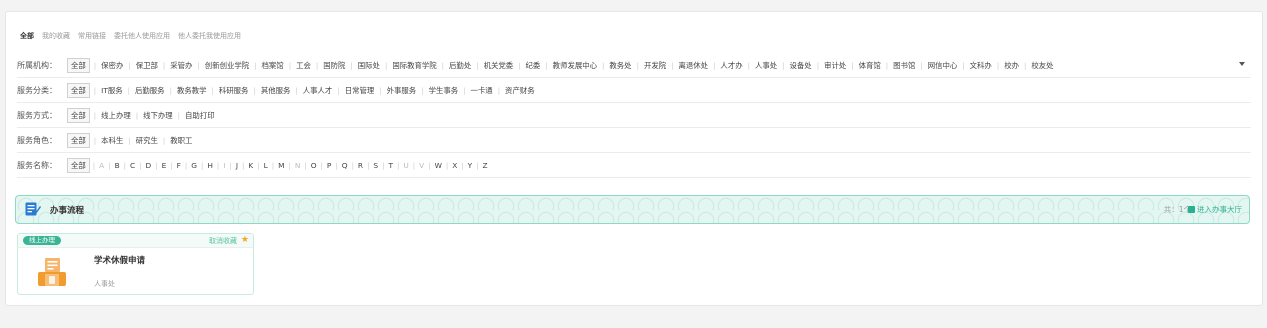  Describe the element at coordinates (147, 140) in the screenshot. I see `filter-role-option: 研究生` at that location.